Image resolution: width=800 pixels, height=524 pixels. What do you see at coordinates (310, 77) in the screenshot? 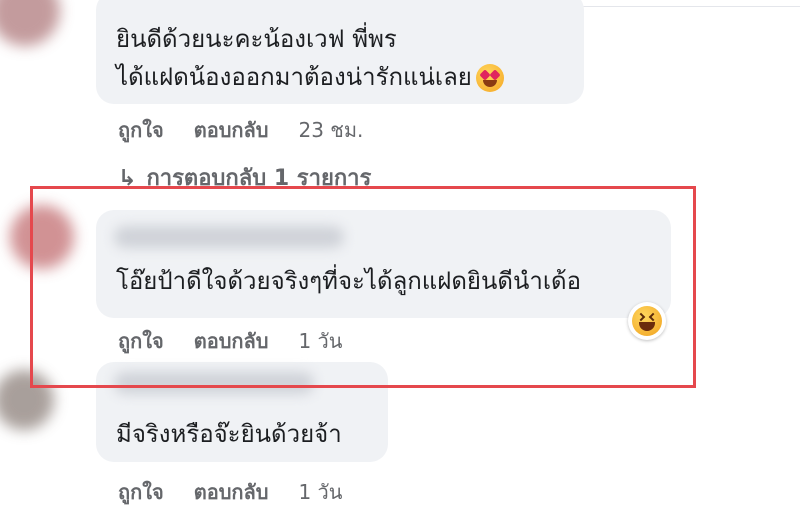
I see `comment-text-line: ได้แฝดน้องออกมาต้องน่ารักแน่เลย` at bounding box center [310, 77].